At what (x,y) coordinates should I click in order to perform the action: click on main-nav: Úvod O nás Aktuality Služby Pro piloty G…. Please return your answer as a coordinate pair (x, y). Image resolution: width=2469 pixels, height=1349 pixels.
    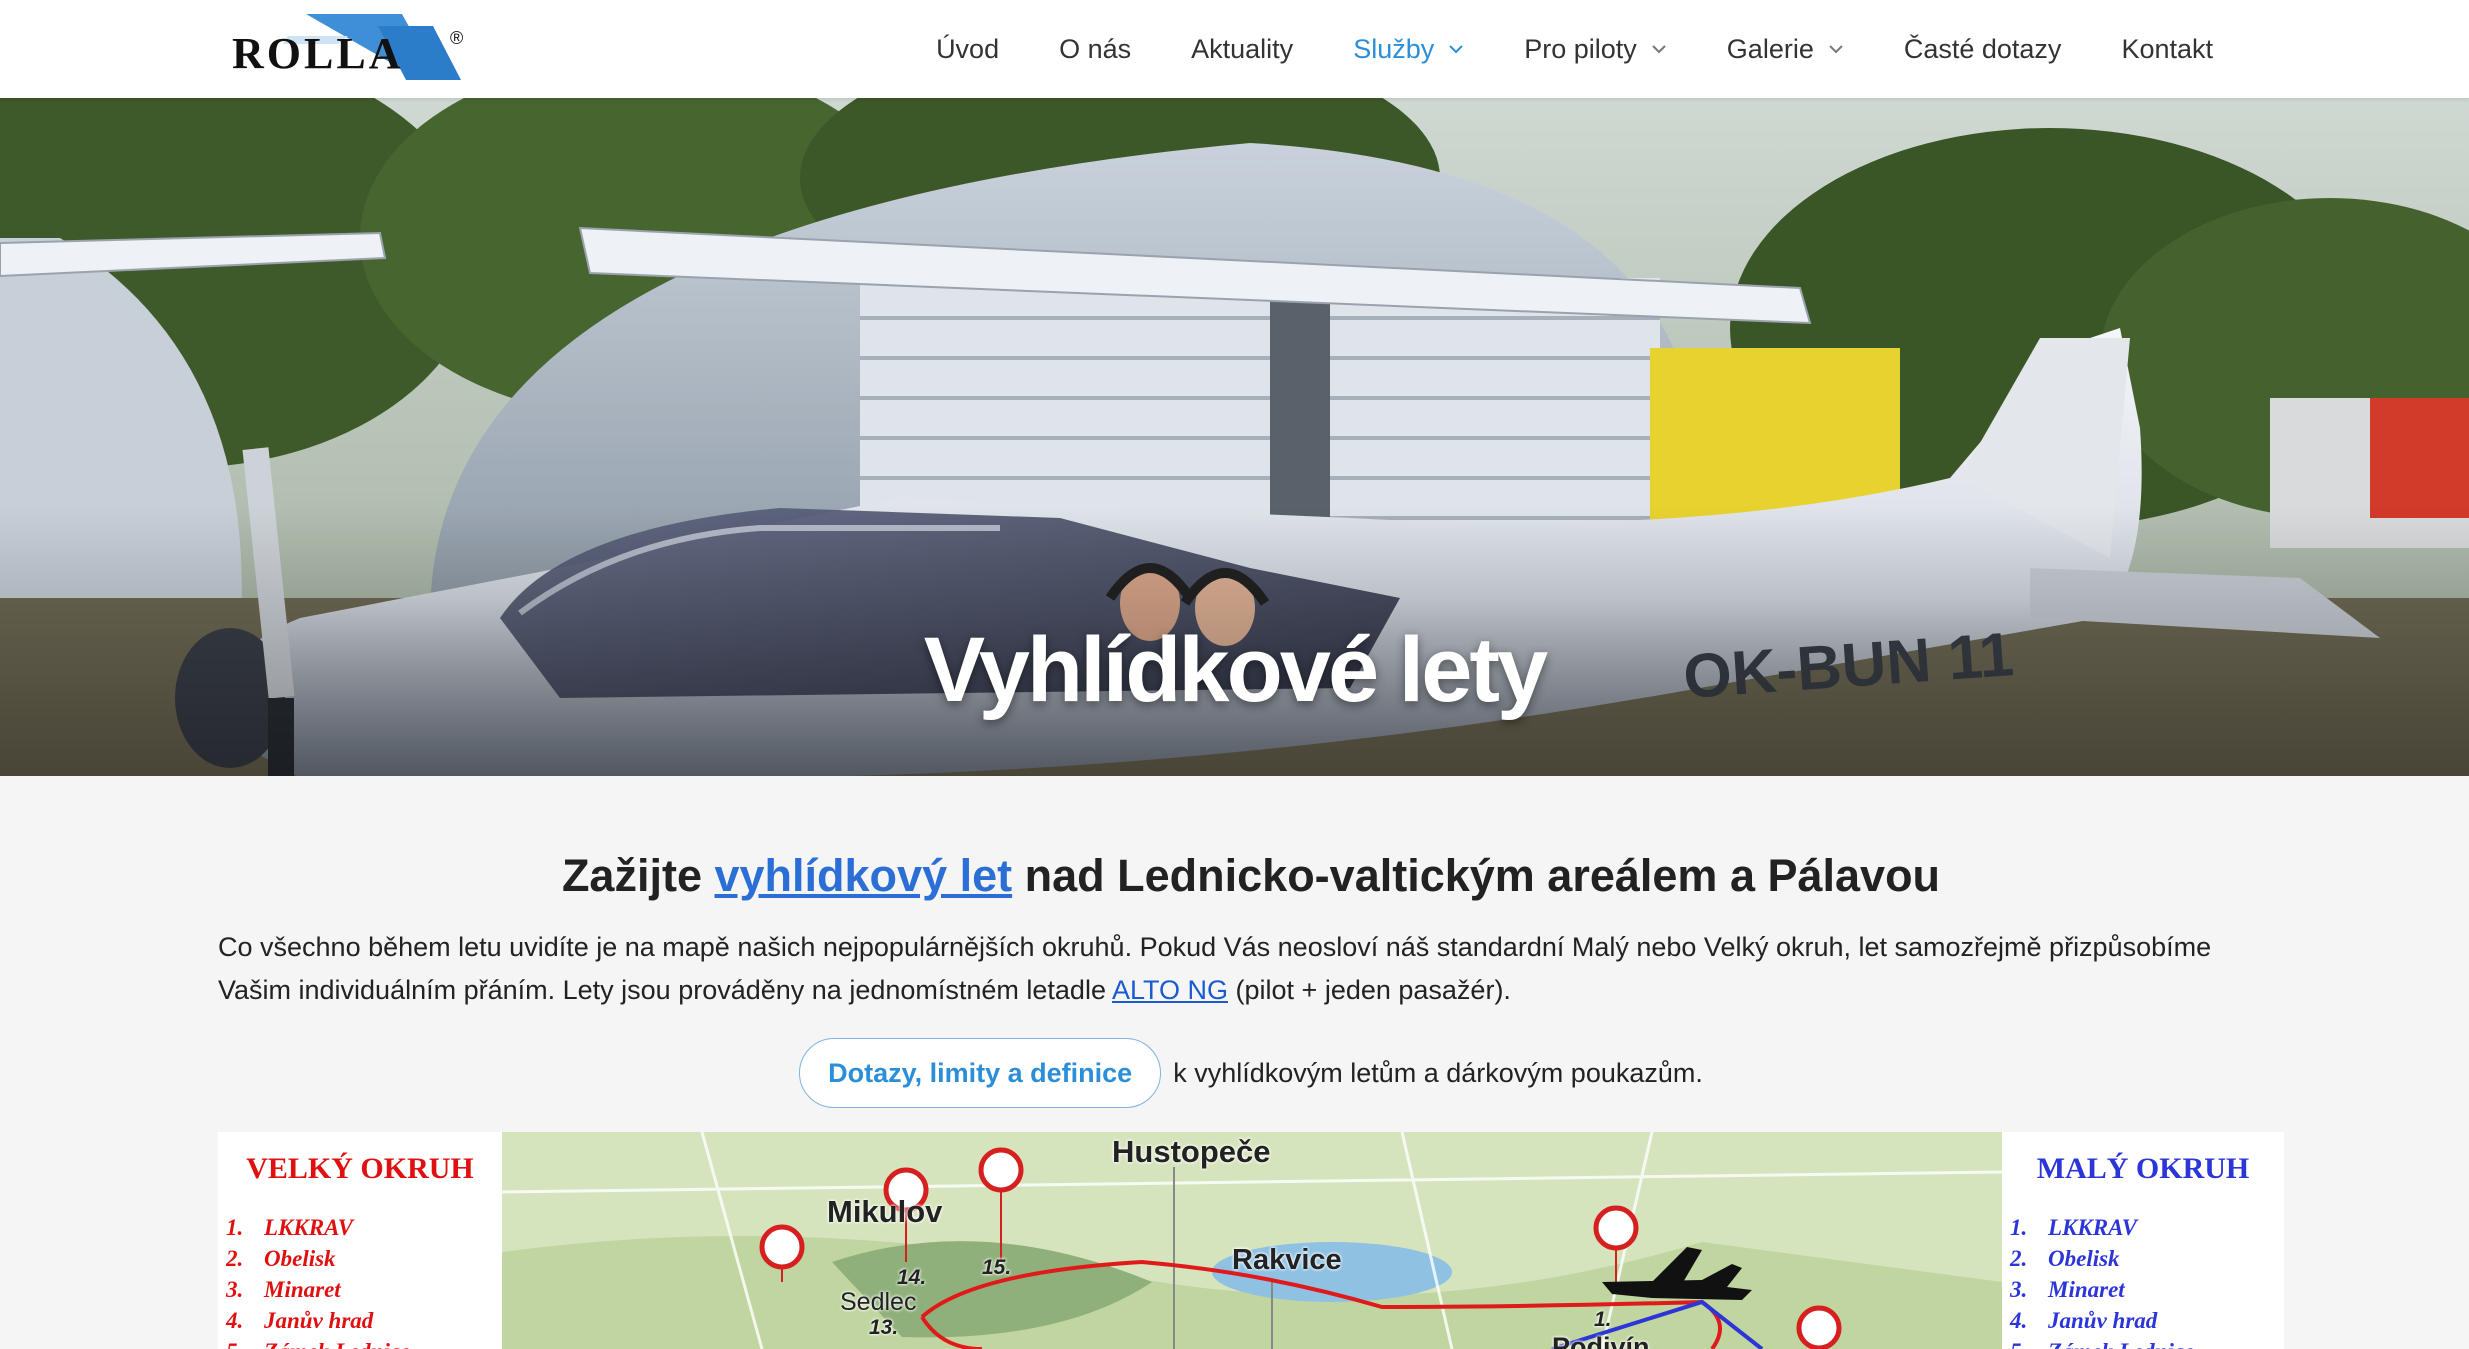
    Looking at the image, I should click on (1544, 49).